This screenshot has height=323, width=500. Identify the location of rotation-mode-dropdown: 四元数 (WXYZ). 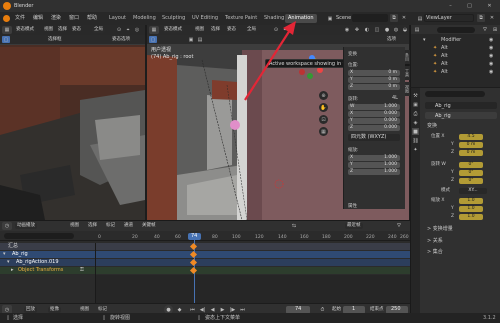
(374, 137).